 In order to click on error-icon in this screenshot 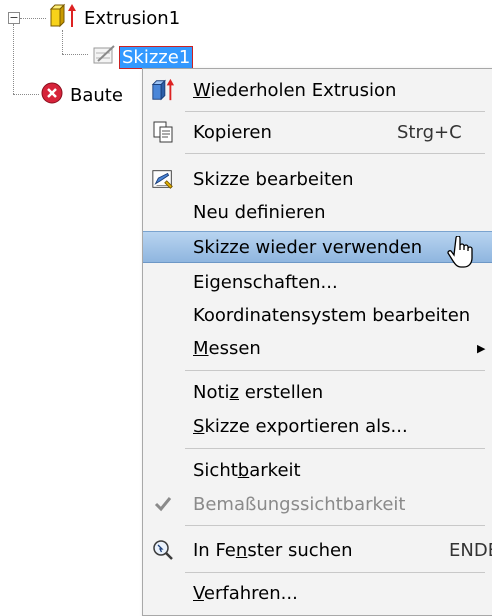, I will do `click(52, 95)`.